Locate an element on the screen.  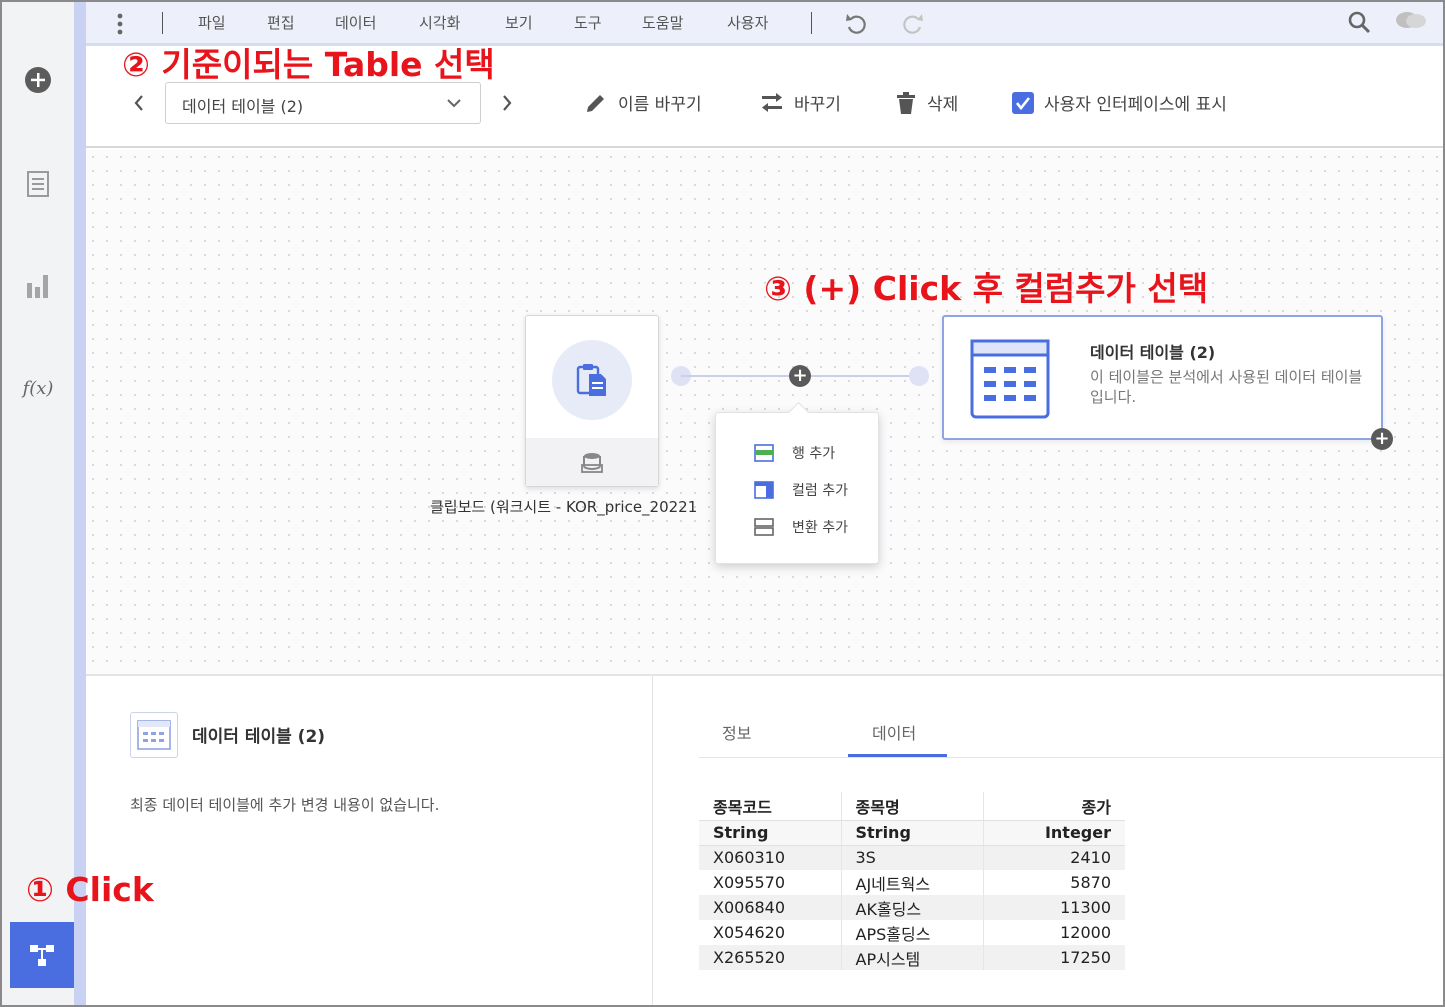
table-cell: 12000 is located at coordinates (1053, 932).